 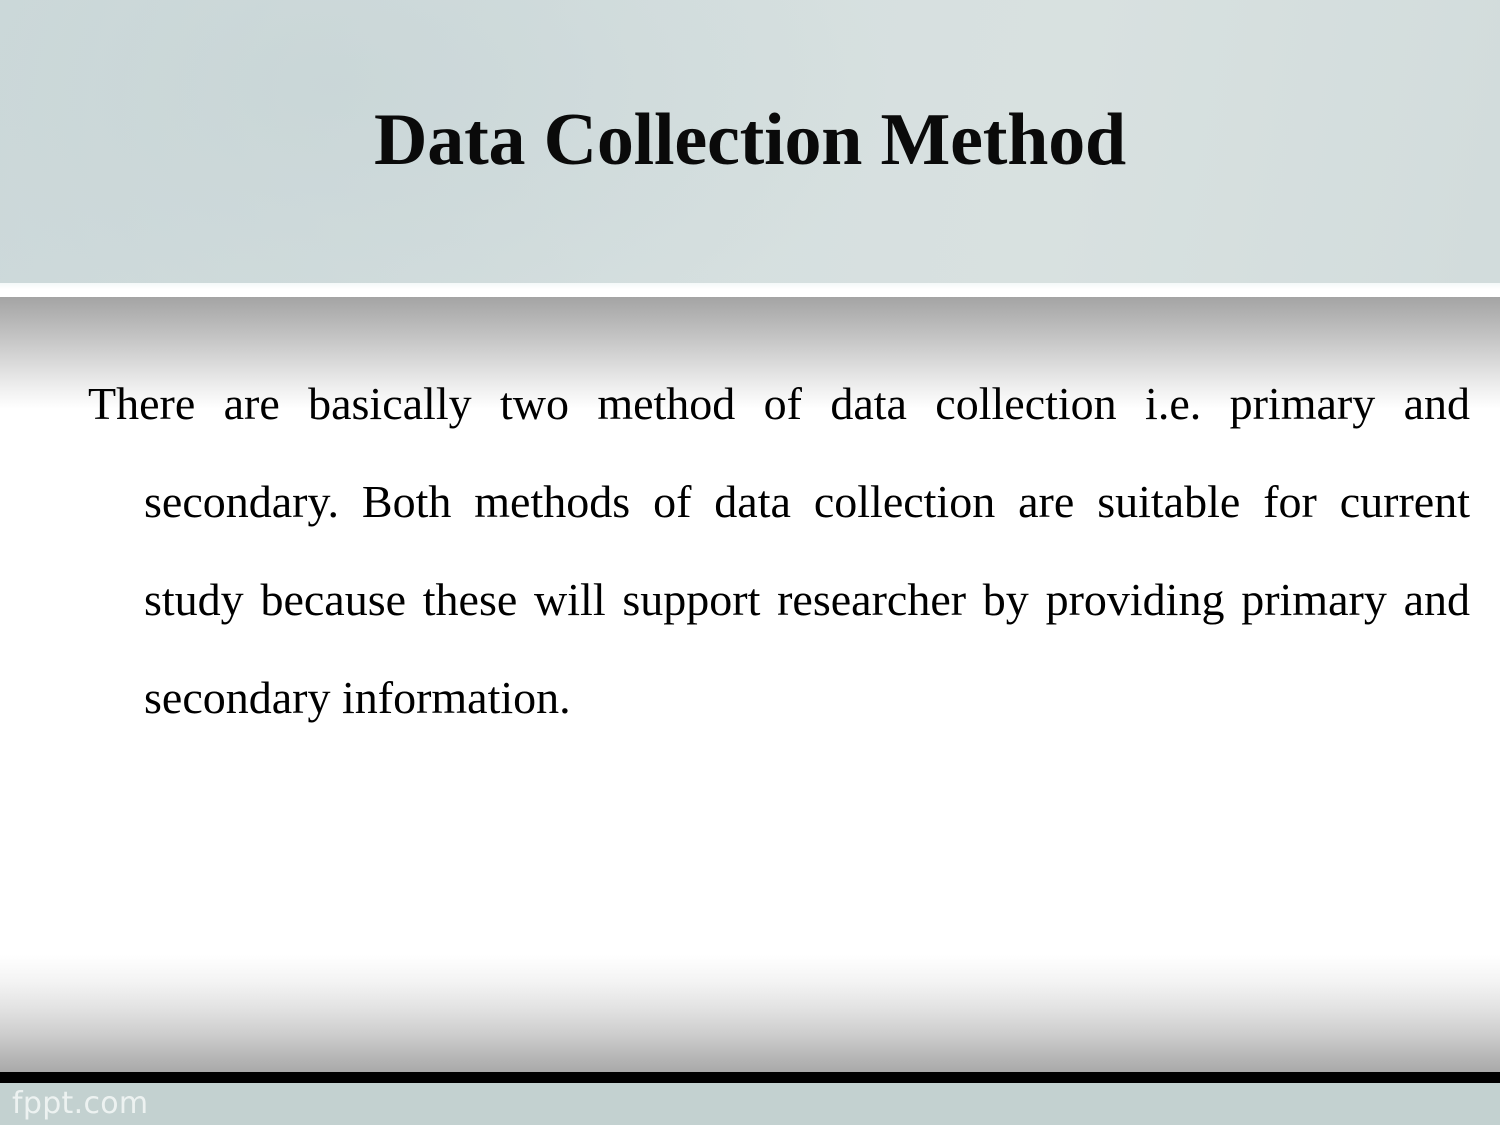 I want to click on slide-title: Data Collection Method, so click(x=750, y=140).